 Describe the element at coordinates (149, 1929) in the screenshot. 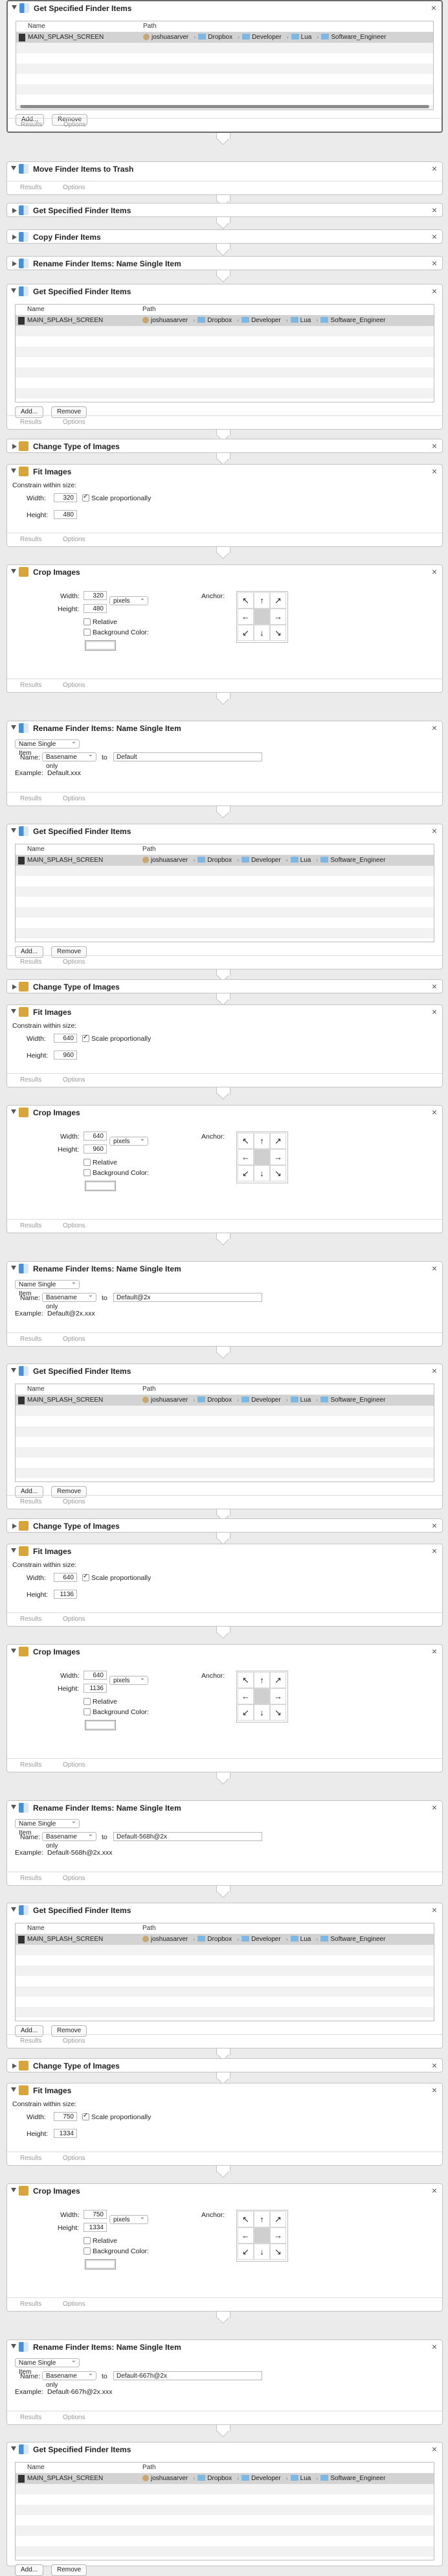

I see `column-path: Path` at that location.